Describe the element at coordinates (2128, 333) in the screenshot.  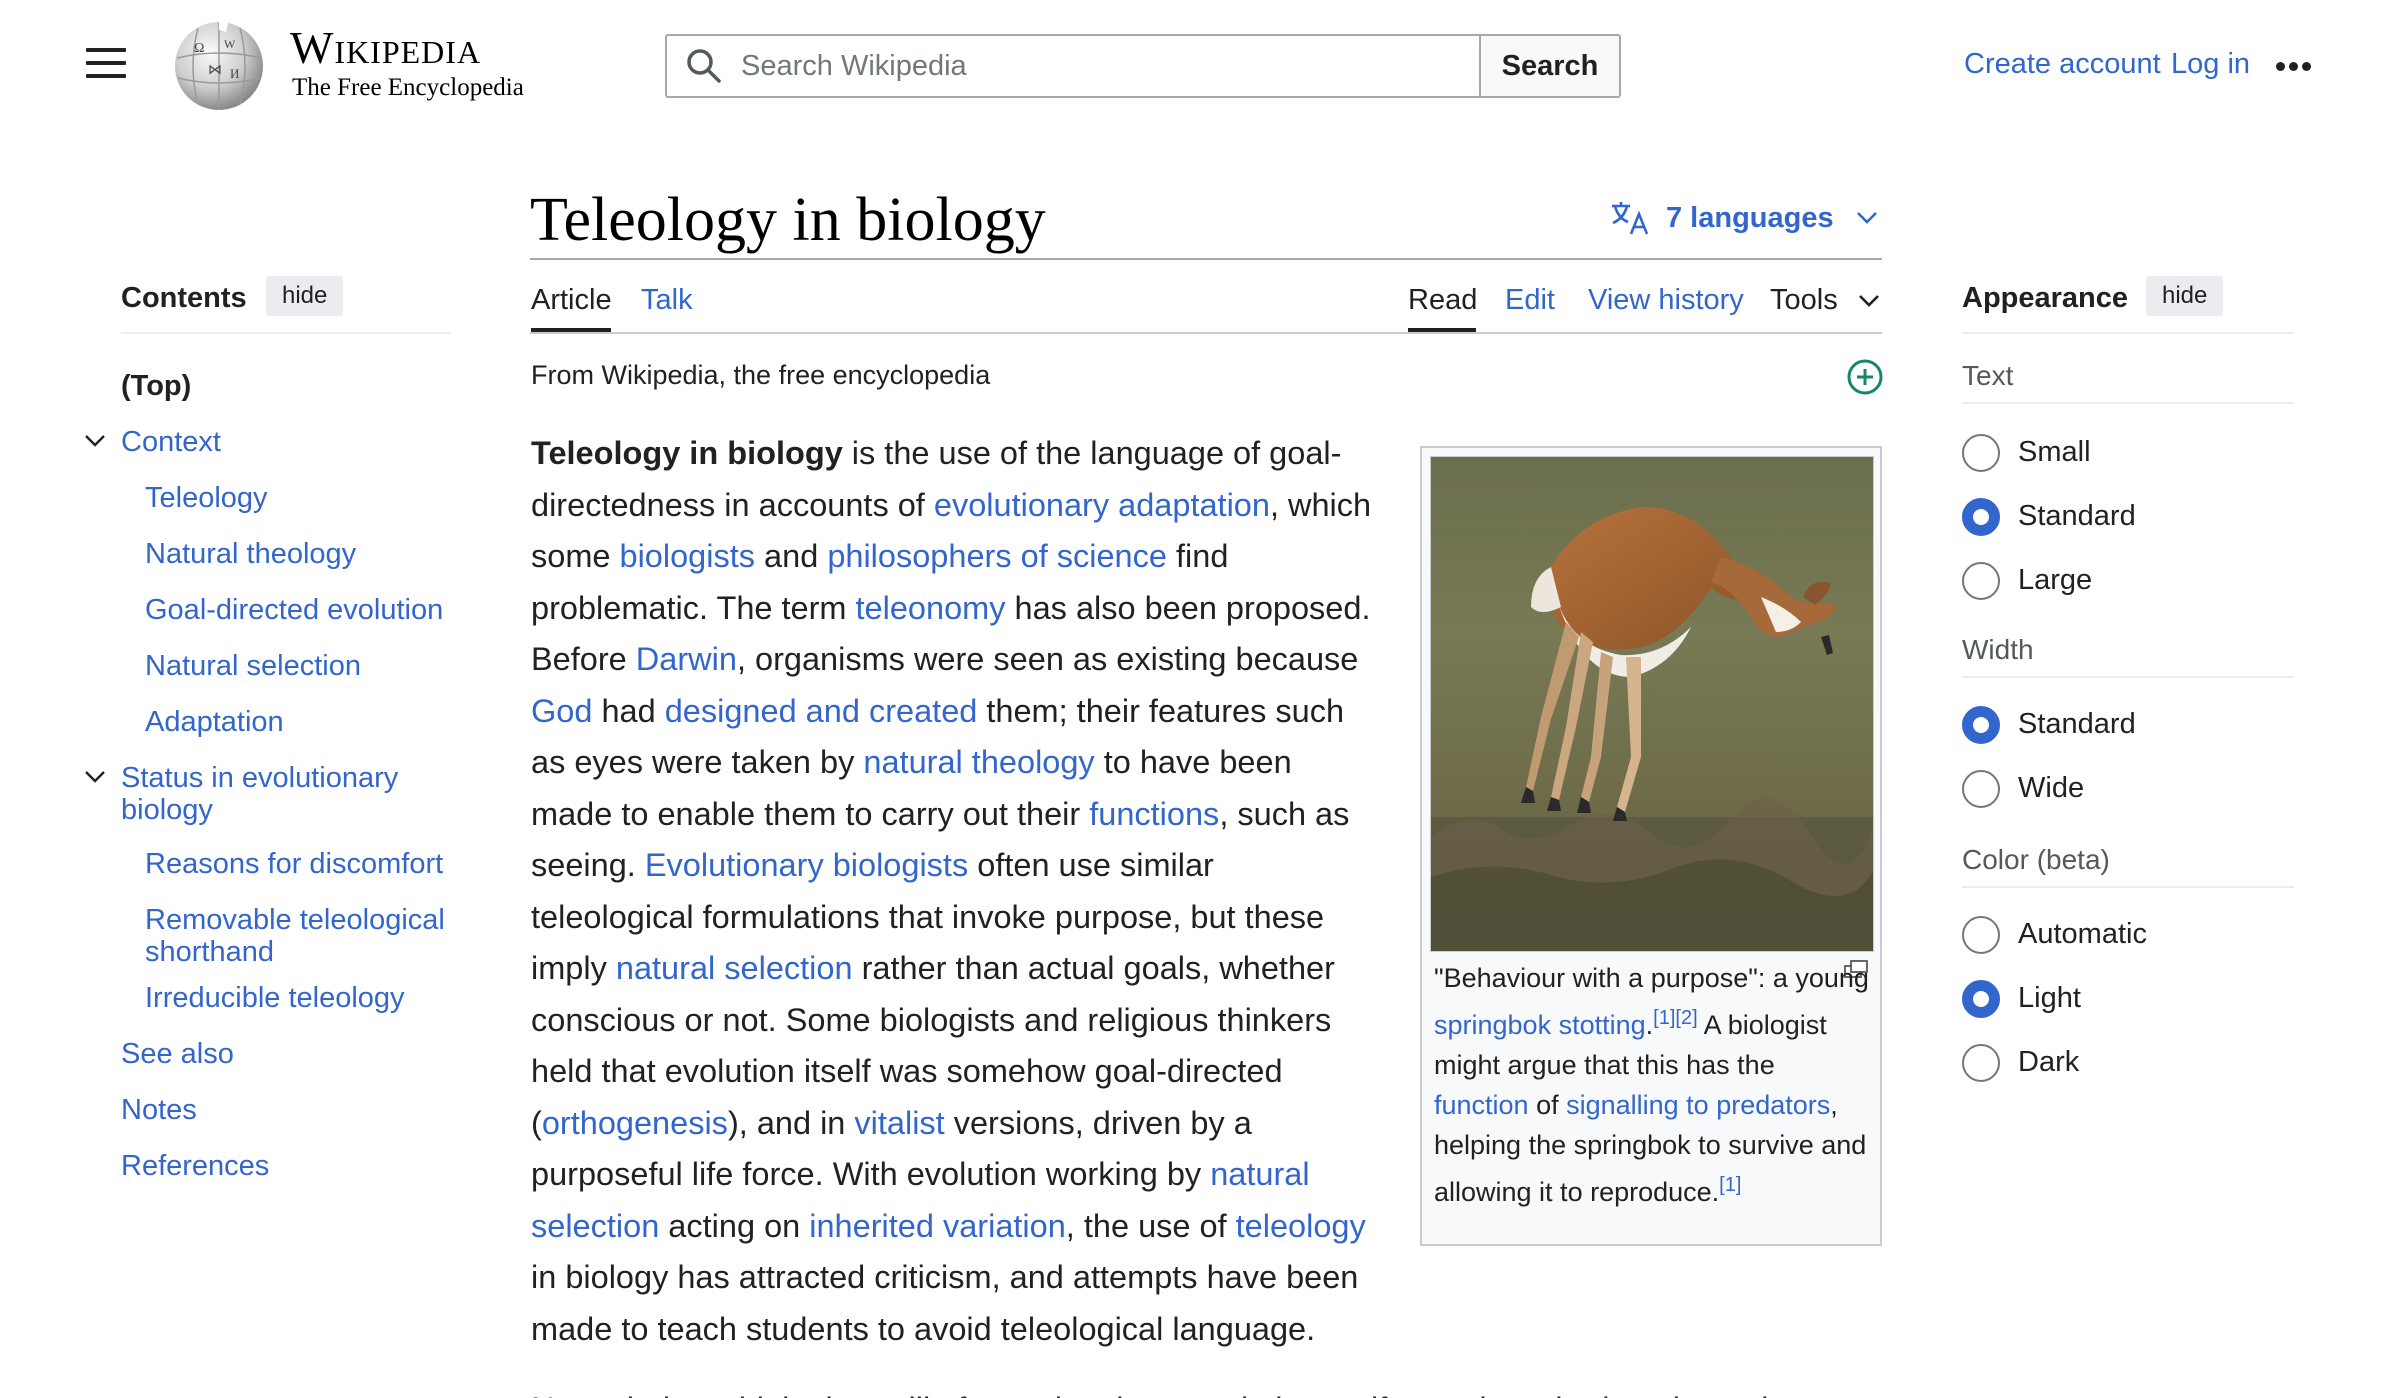
I see `appearance-divider` at that location.